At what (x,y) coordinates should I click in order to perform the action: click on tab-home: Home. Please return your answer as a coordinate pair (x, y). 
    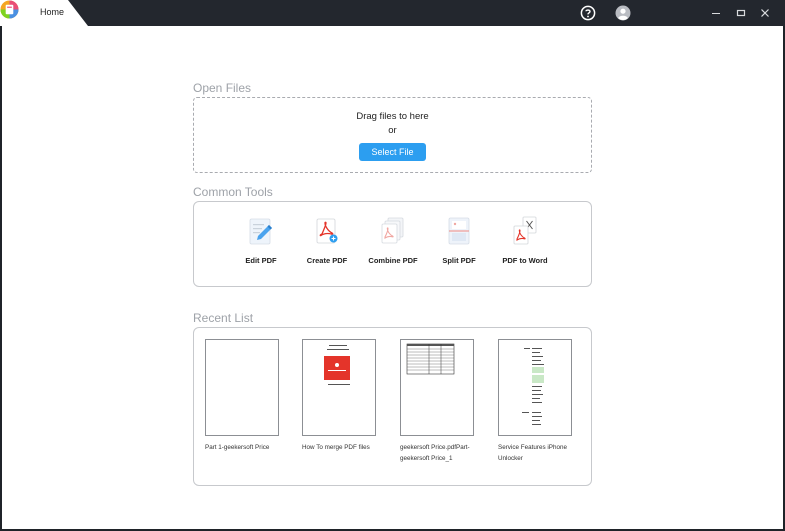
    Looking at the image, I should click on (44, 13).